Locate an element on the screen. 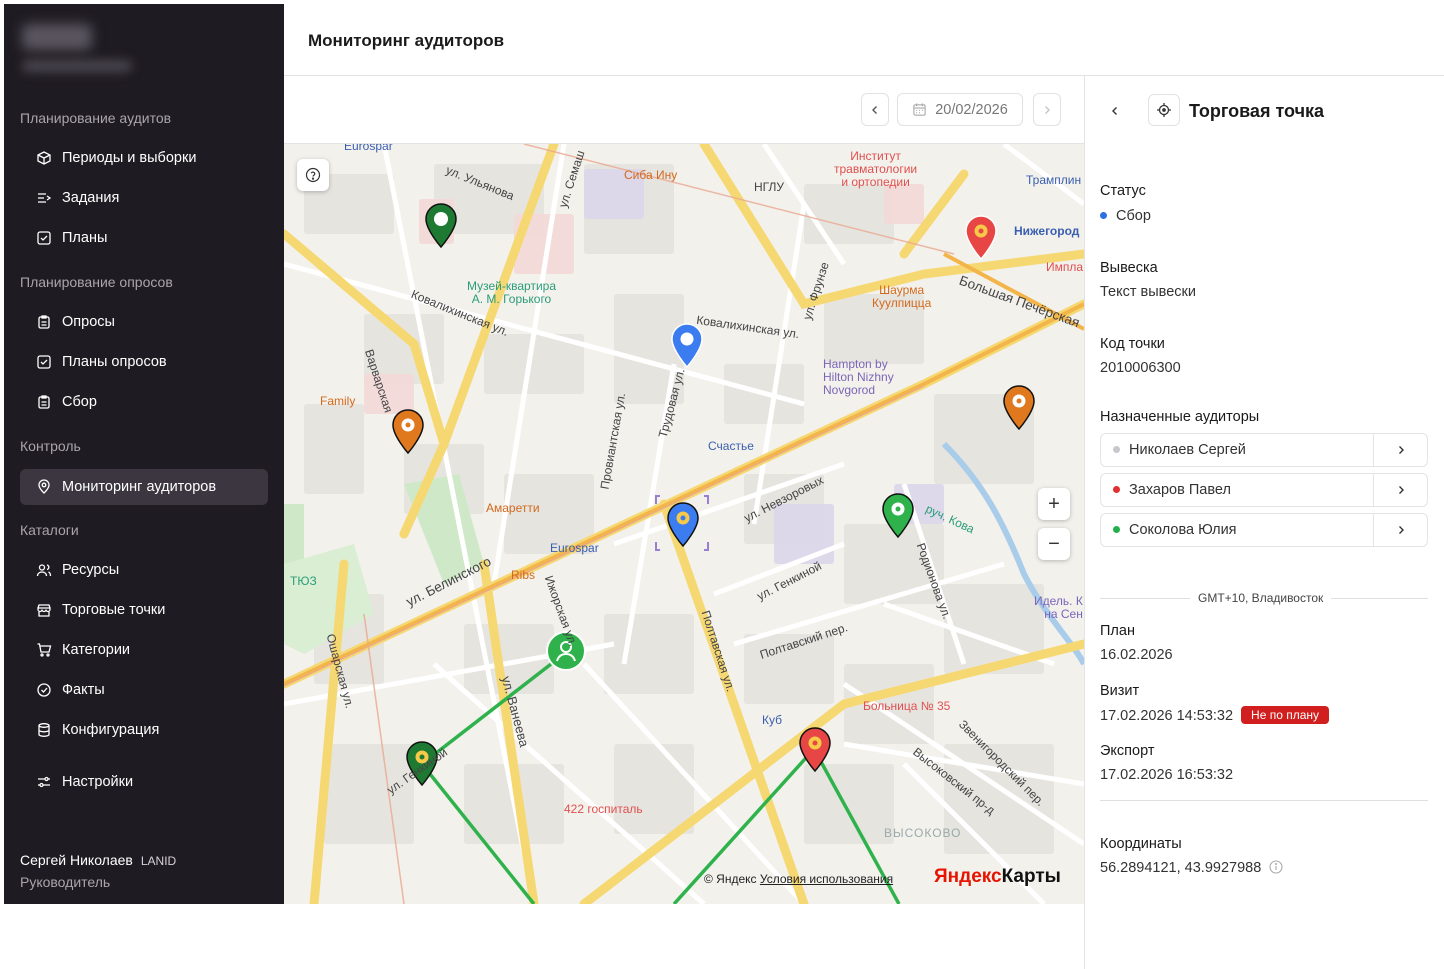 This screenshot has width=1444, height=969. panel-title: Торговая точка is located at coordinates (1257, 111).